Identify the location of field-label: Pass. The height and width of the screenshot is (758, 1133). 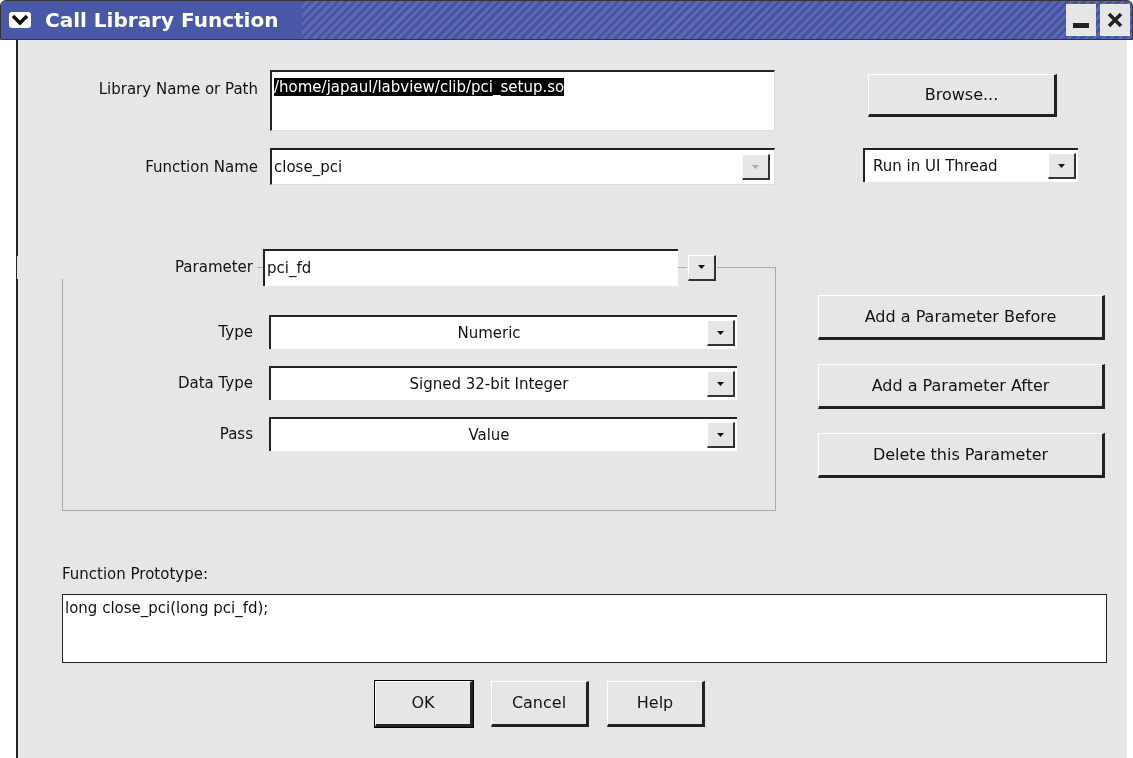
(235, 434).